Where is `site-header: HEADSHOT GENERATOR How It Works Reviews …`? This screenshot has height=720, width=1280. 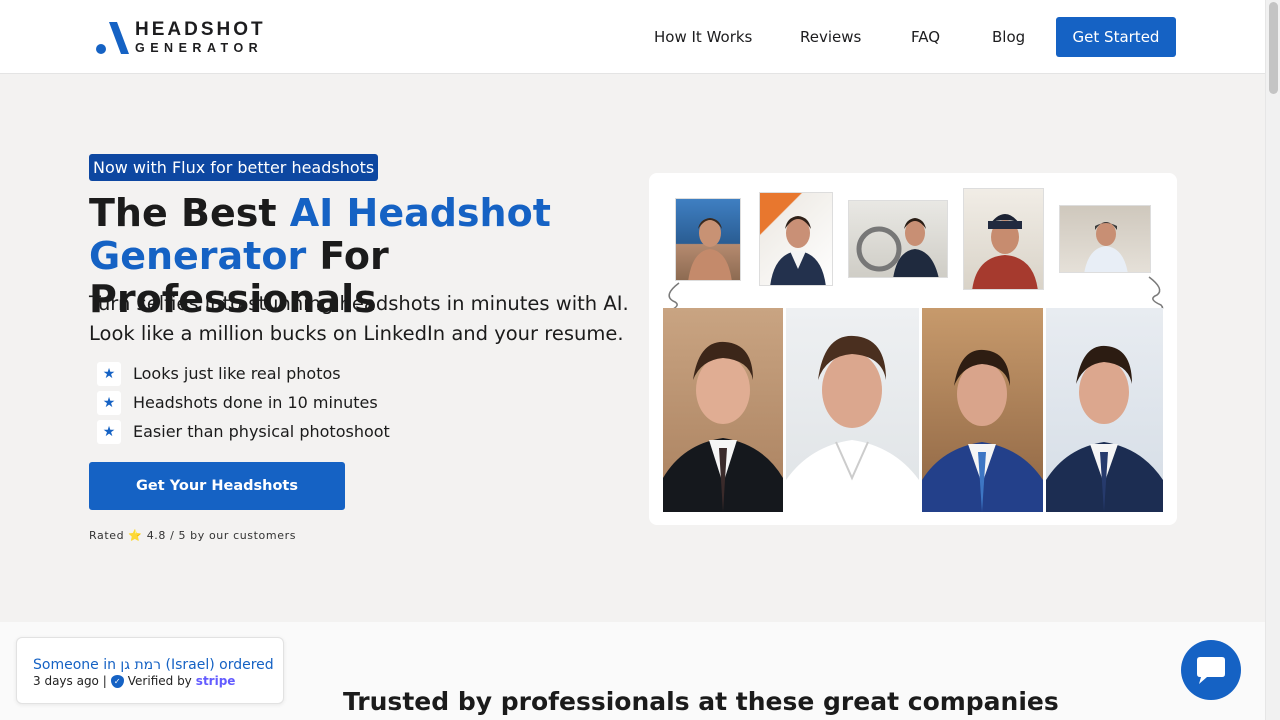
site-header: HEADSHOT GENERATOR How It Works Reviews … is located at coordinates (632, 37).